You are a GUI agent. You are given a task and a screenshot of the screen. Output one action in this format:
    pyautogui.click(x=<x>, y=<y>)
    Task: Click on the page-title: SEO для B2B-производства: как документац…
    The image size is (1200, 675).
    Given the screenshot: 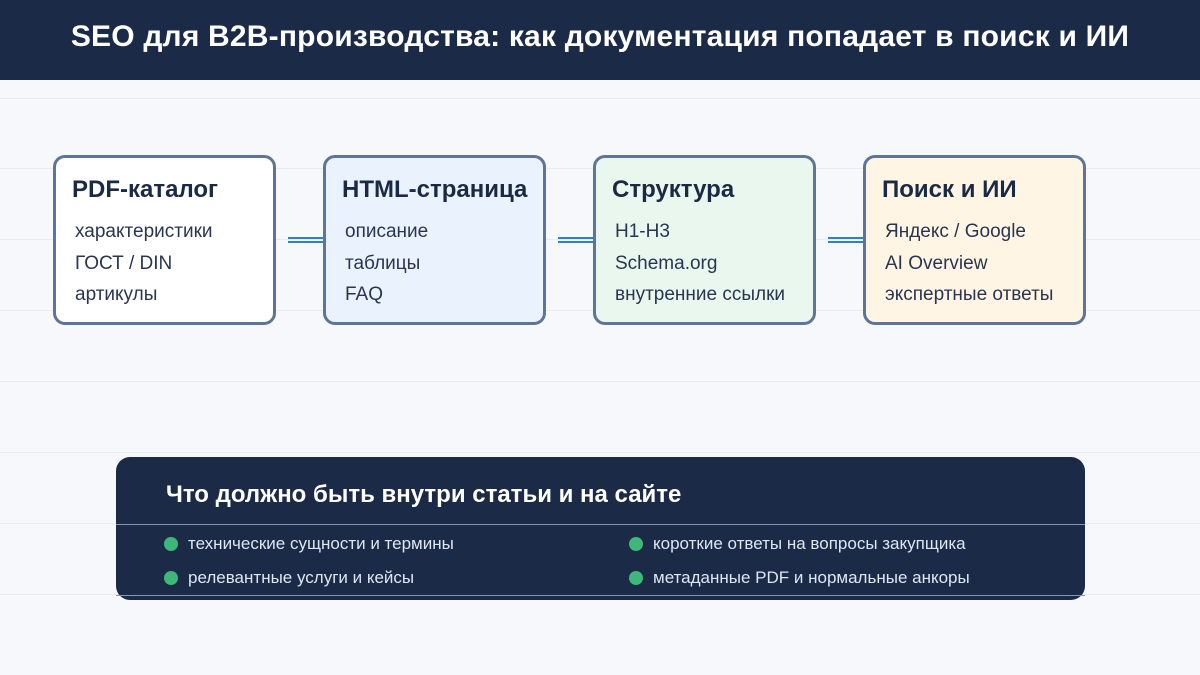 What is the action you would take?
    pyautogui.click(x=600, y=36)
    